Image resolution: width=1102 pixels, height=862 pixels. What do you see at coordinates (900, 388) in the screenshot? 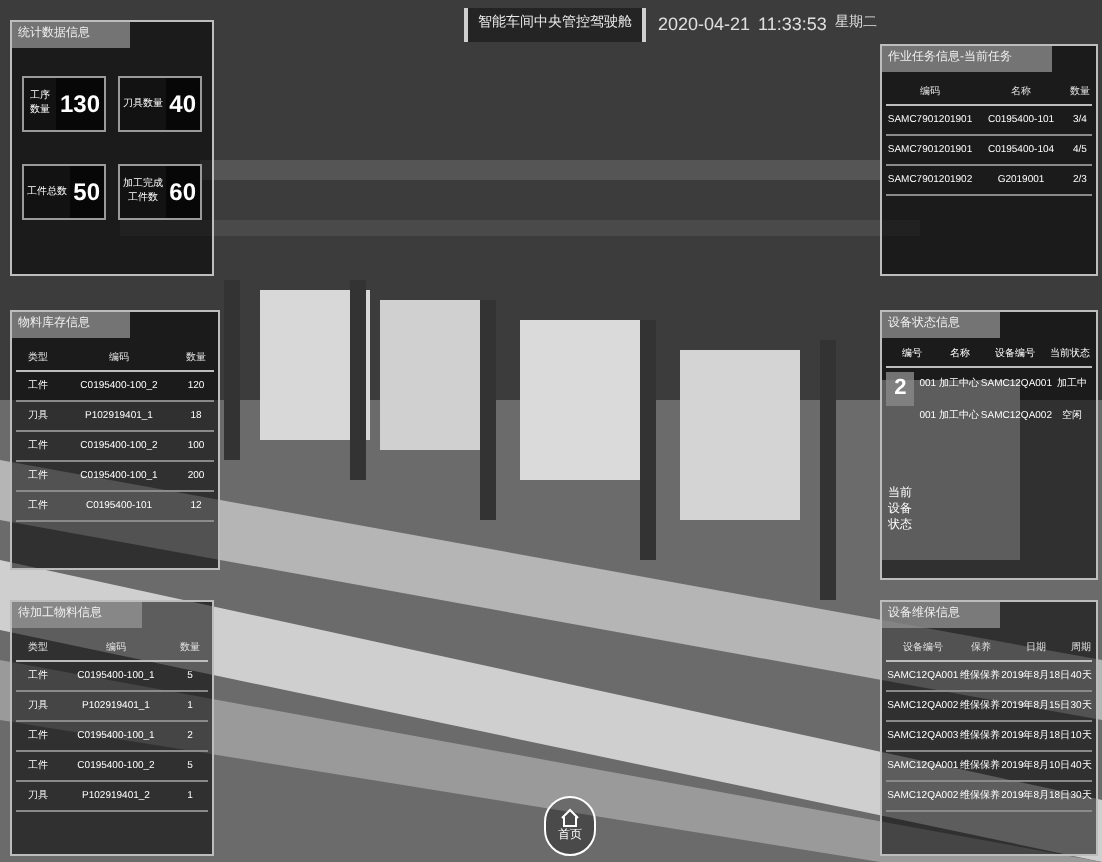
I see `status-badge: 2` at bounding box center [900, 388].